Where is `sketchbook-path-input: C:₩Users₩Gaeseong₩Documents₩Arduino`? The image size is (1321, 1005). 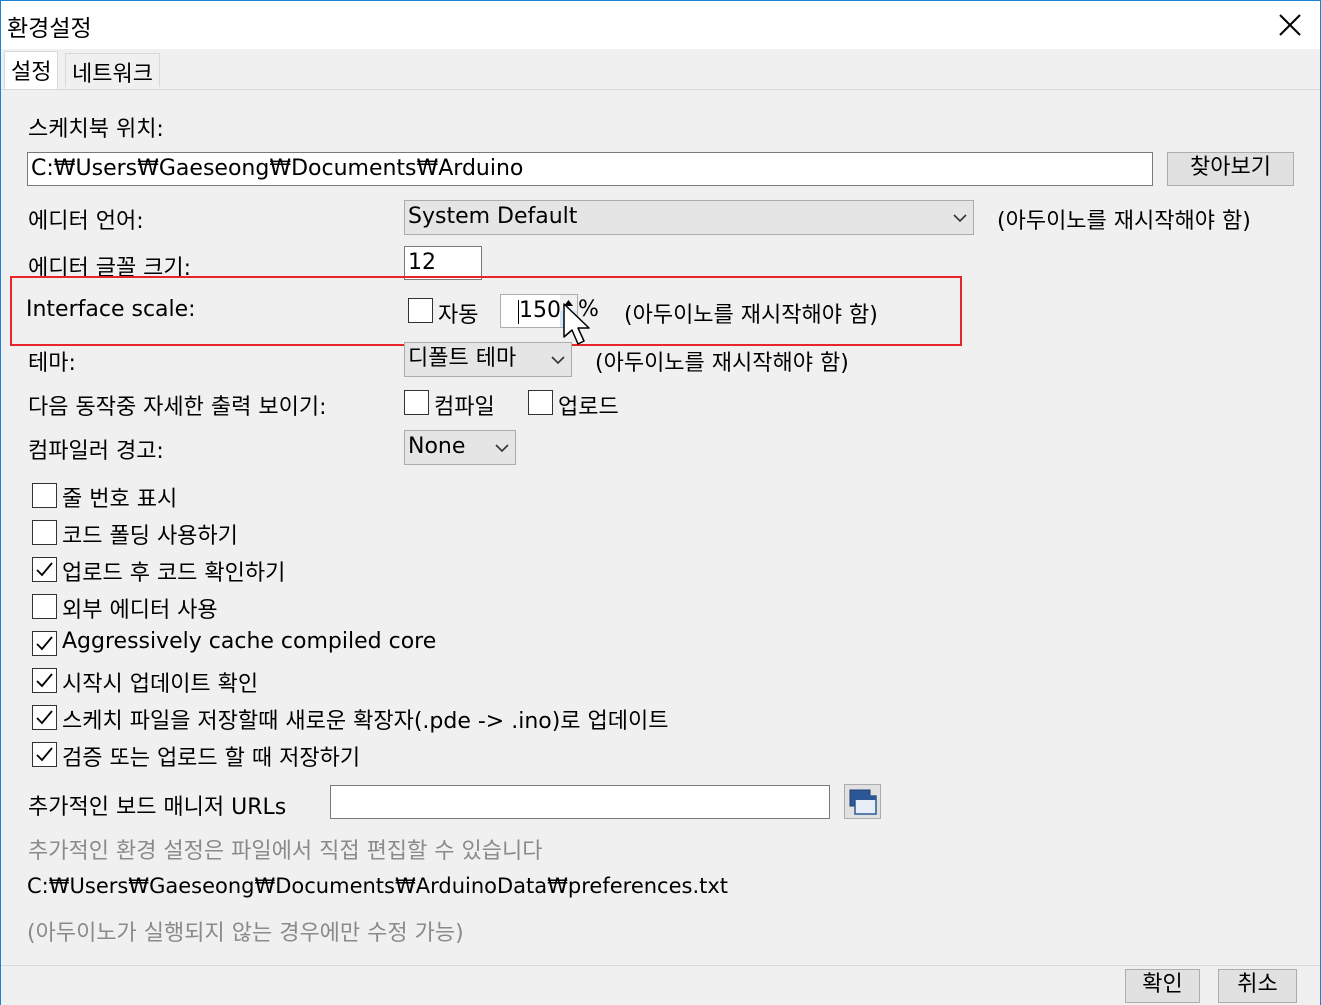
sketchbook-path-input: C:₩Users₩Gaeseong₩Documents₩Arduino is located at coordinates (590, 169).